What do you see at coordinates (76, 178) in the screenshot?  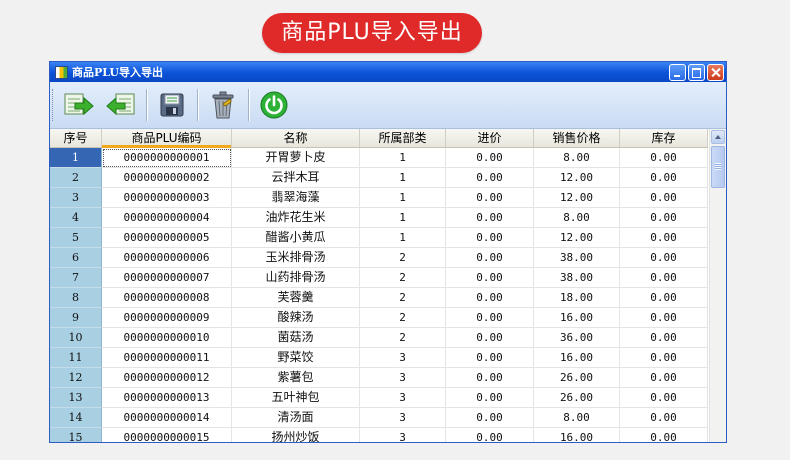 I see `row-index: 2` at bounding box center [76, 178].